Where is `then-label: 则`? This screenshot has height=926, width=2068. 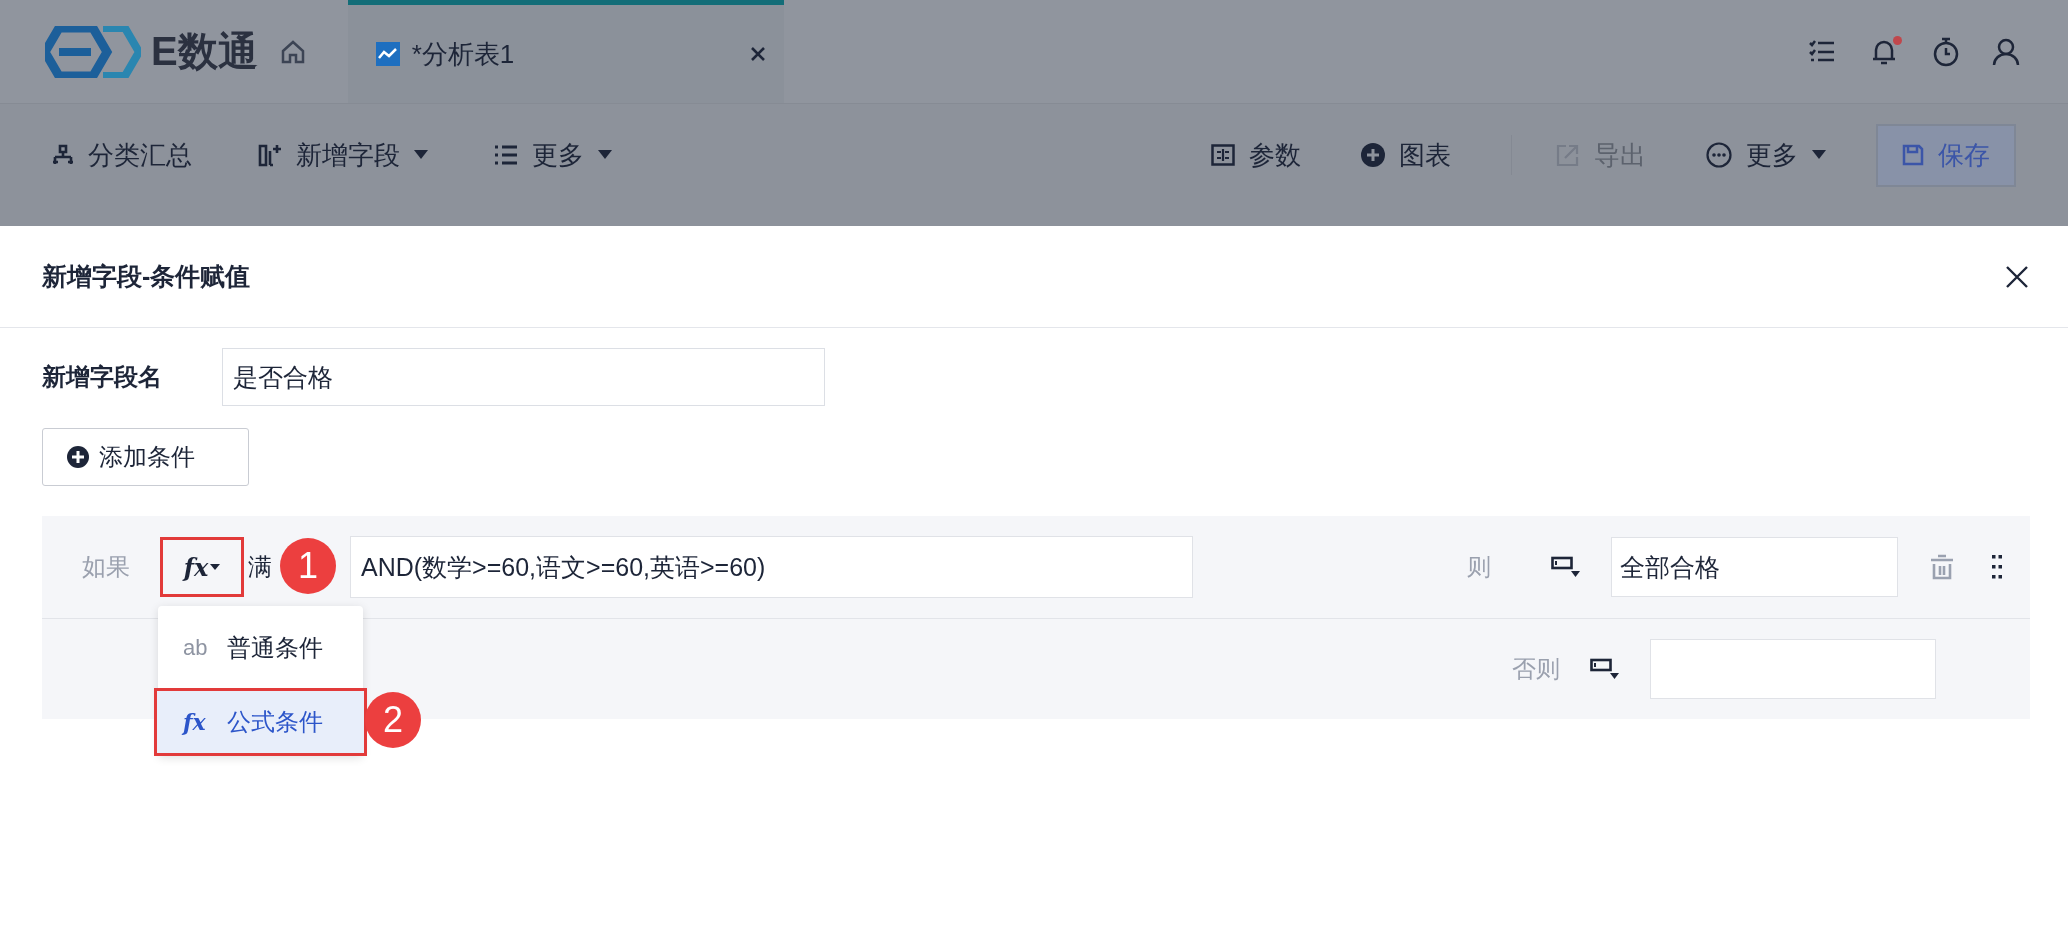
then-label: 则 is located at coordinates (1479, 567).